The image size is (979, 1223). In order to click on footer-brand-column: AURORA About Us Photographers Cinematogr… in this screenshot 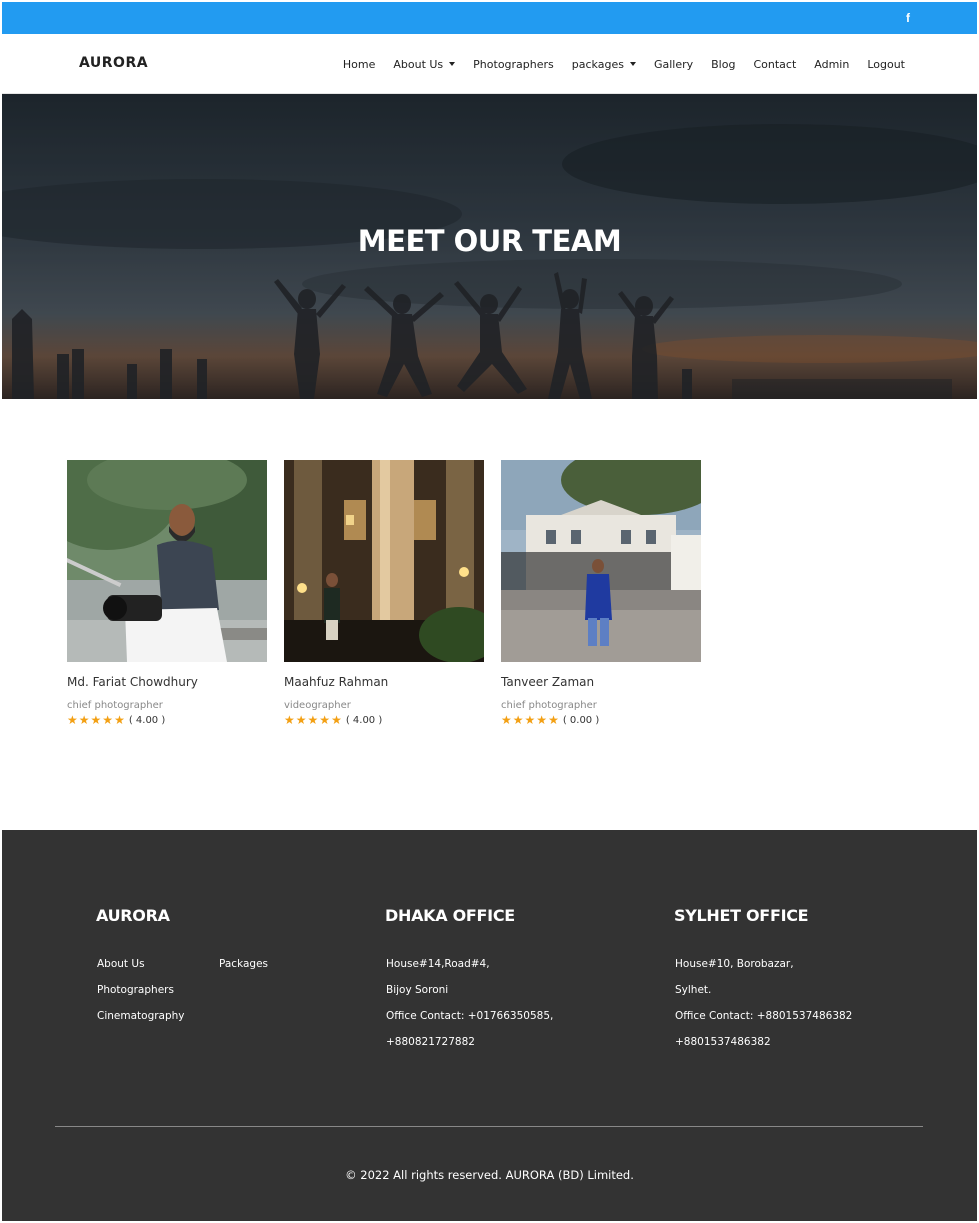, I will do `click(182, 964)`.